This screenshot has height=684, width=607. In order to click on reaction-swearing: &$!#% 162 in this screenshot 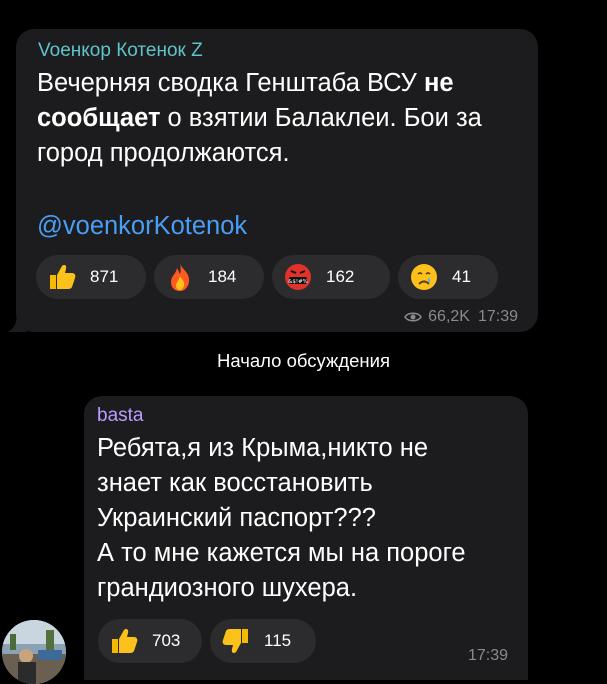, I will do `click(331, 277)`.